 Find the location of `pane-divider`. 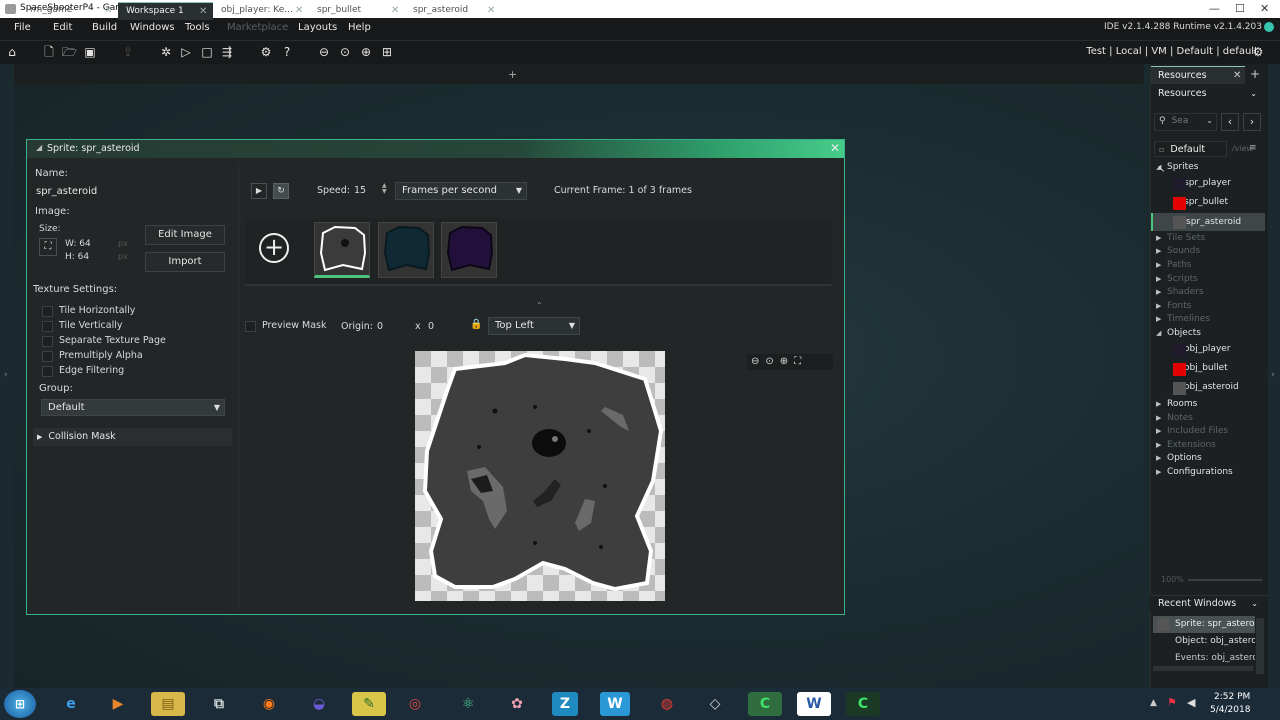

pane-divider is located at coordinates (238, 387).